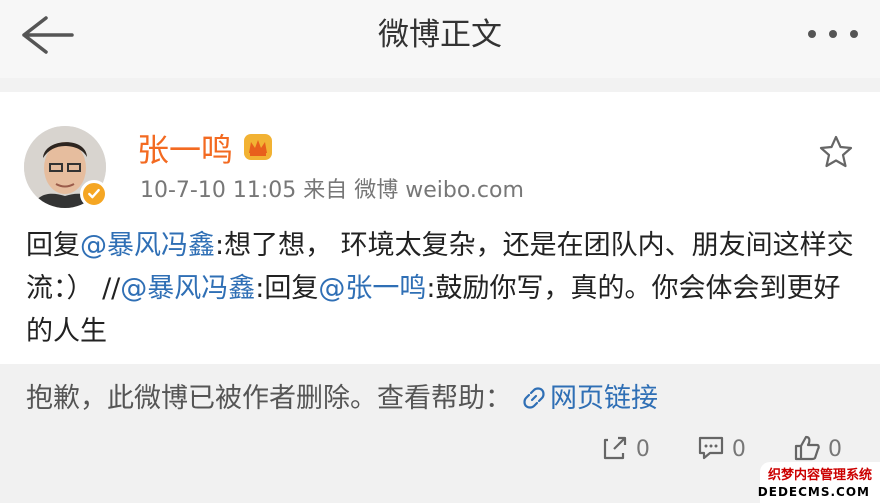 The width and height of the screenshot is (880, 503). I want to click on thumbs-up-icon, so click(807, 448).